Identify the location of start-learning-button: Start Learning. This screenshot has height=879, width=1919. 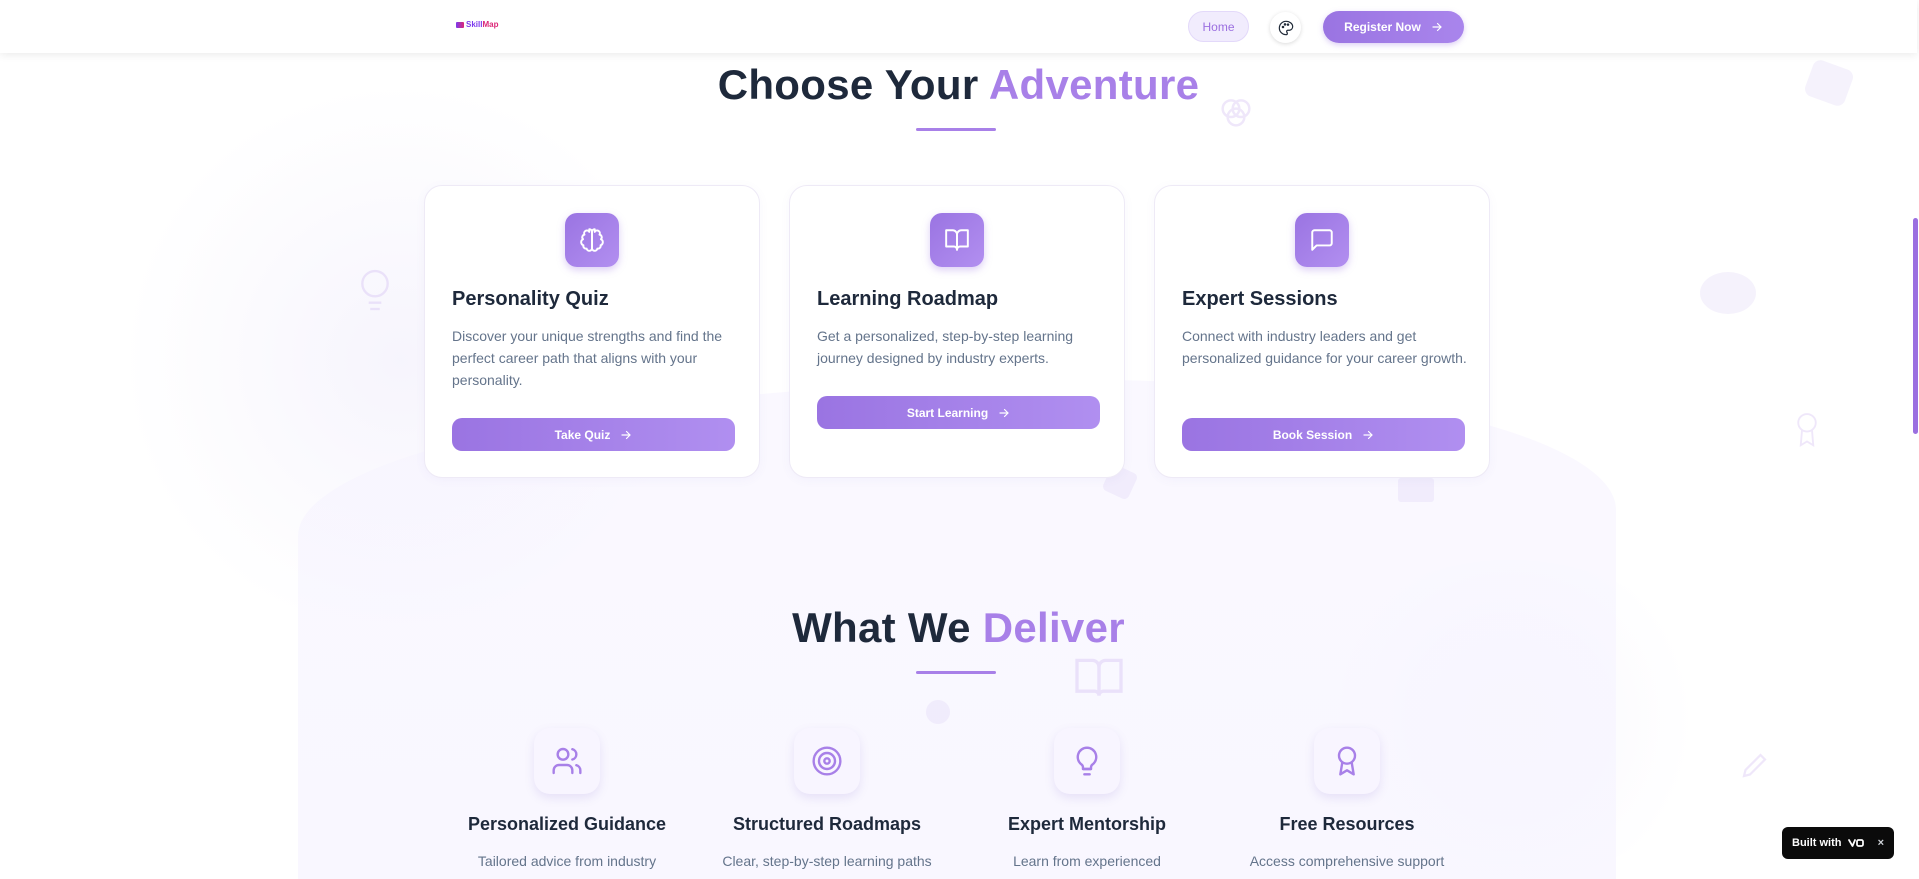
(958, 412).